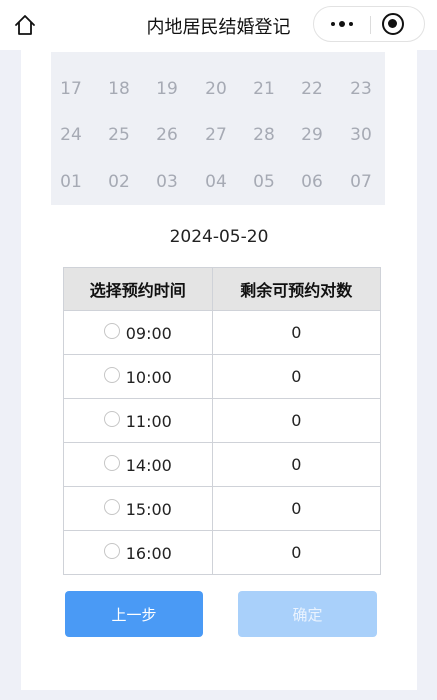  Describe the element at coordinates (393, 24) in the screenshot. I see `close-miniprogram-icon` at that location.